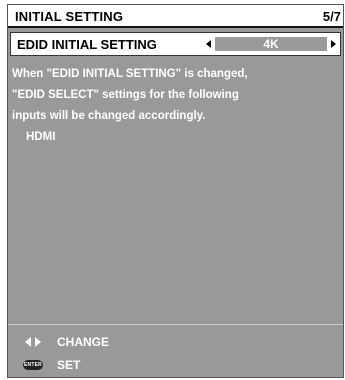 This screenshot has height=380, width=345. What do you see at coordinates (175, 44) in the screenshot?
I see `edid-initial-setting-row: EDID INITIAL SETTING 4K` at bounding box center [175, 44].